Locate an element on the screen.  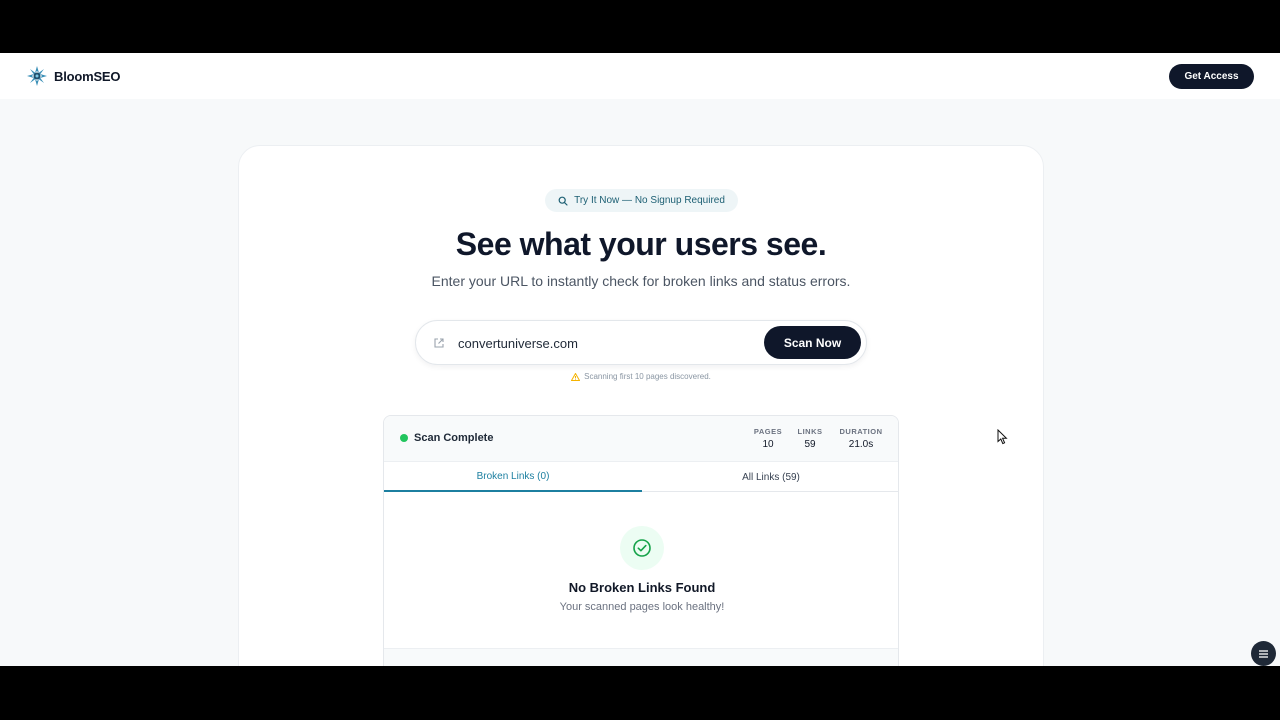
letterbox-bottom is located at coordinates (640, 693).